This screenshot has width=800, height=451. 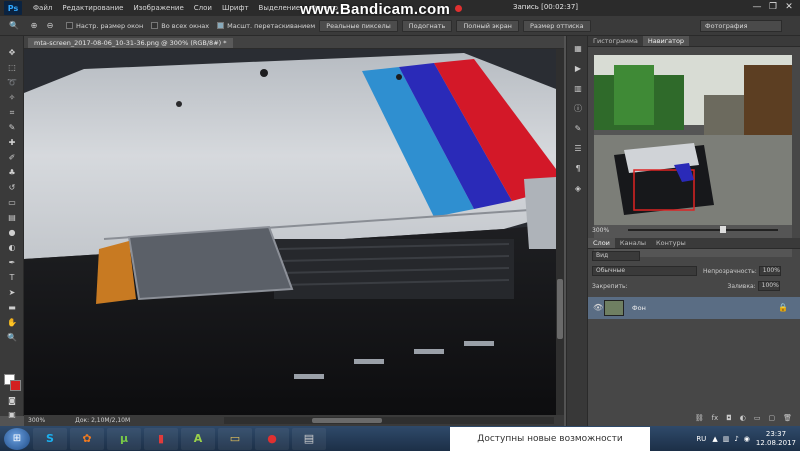 What do you see at coordinates (578, 109) in the screenshot?
I see `info-icon: ⓘ` at bounding box center [578, 109].